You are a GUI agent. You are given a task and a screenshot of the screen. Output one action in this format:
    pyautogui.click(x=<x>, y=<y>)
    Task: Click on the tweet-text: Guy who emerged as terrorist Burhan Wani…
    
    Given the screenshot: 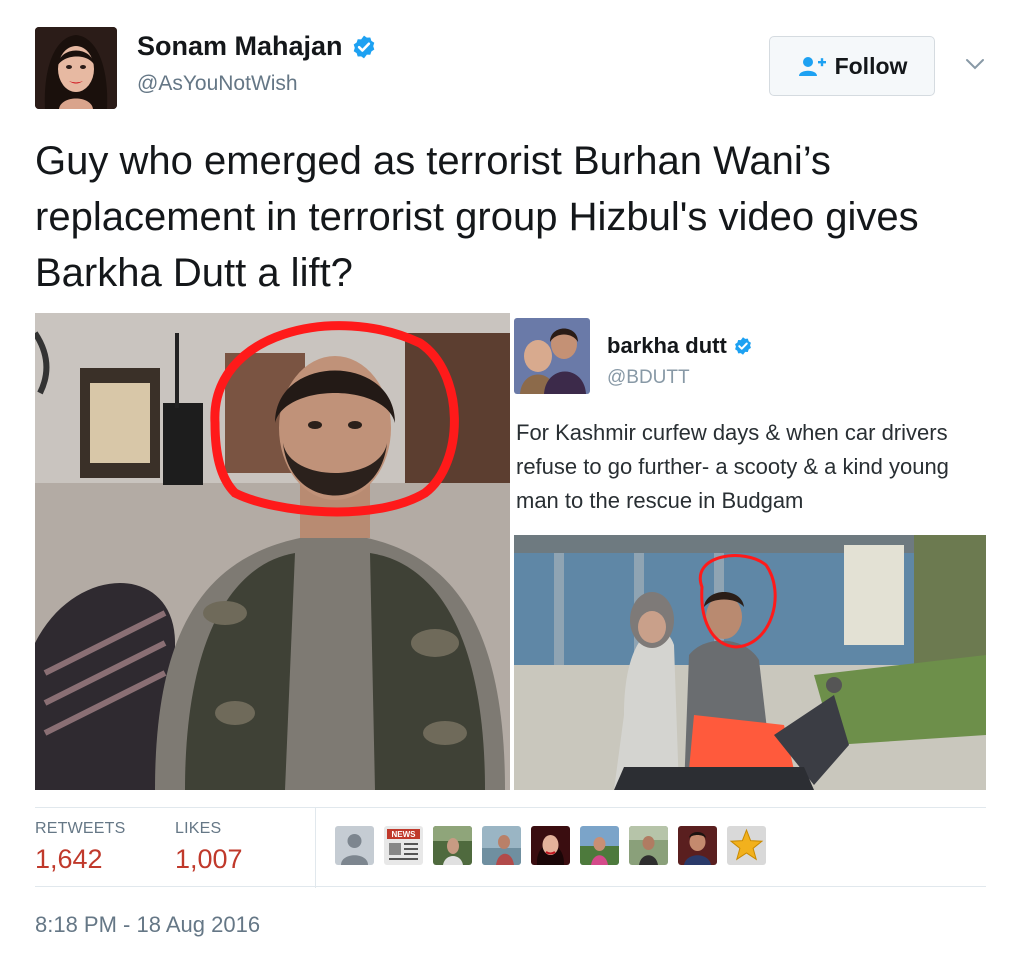 What is the action you would take?
    pyautogui.click(x=477, y=217)
    